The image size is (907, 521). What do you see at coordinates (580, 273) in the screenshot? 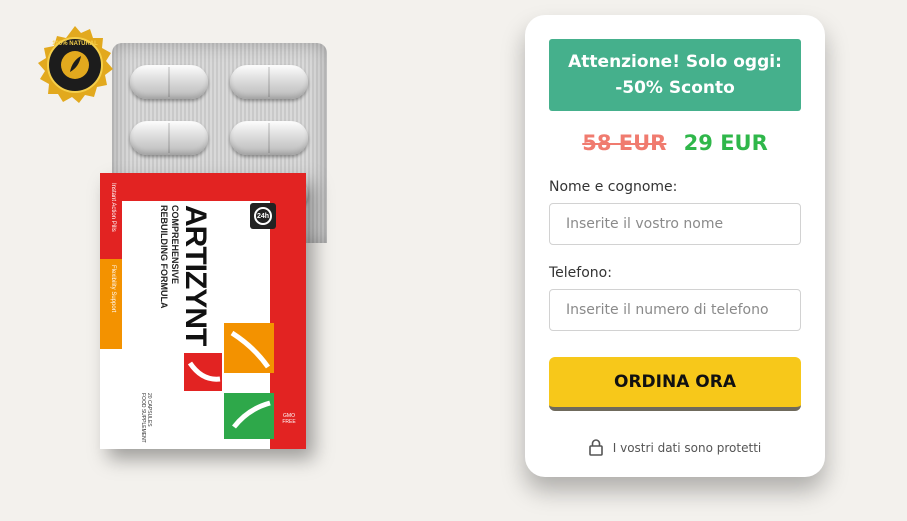
I see `phone-label: Telefono:` at bounding box center [580, 273].